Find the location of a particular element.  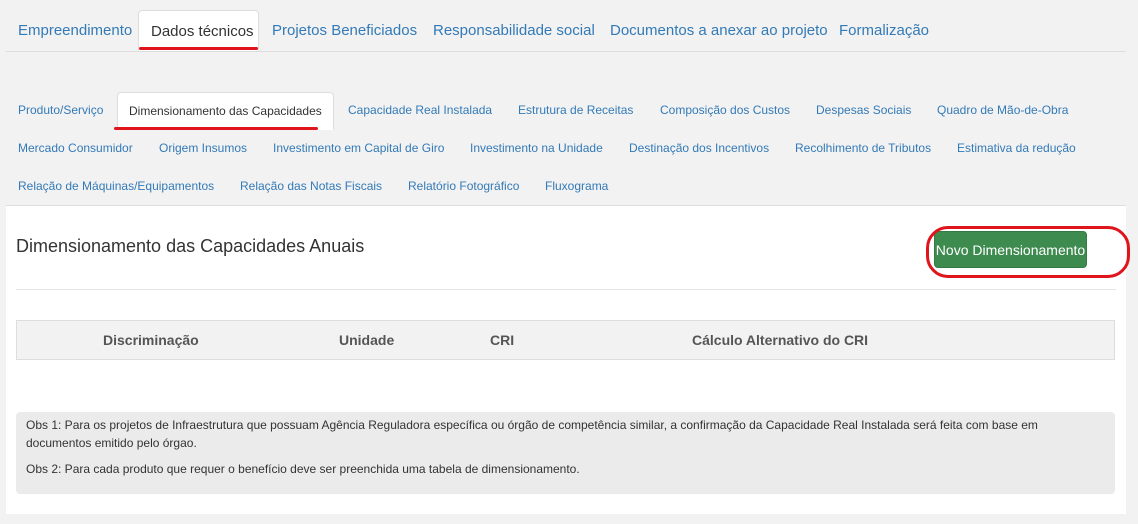

subtab-capacidade-real-instalada: Capacidade Real Instalada is located at coordinates (420, 110).